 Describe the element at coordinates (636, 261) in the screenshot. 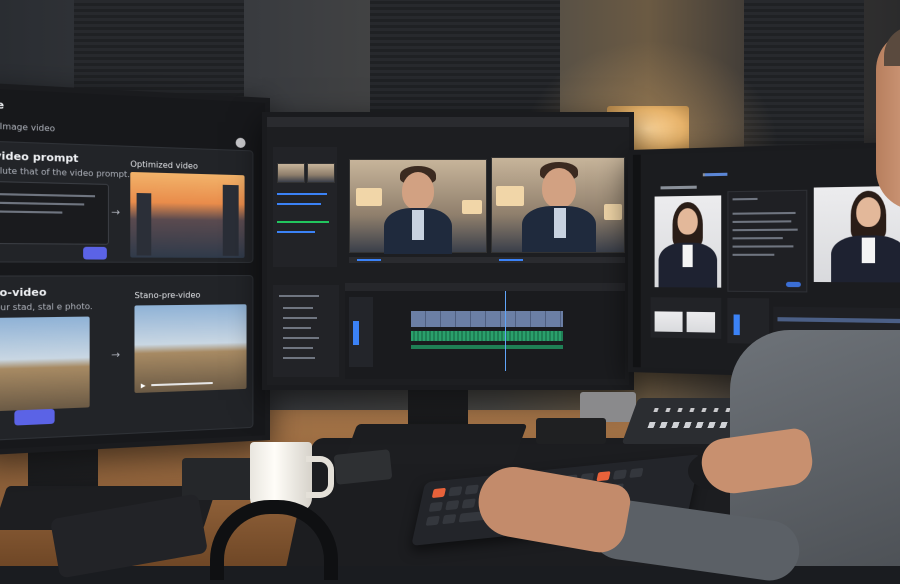

I see `tool-sidebar` at that location.